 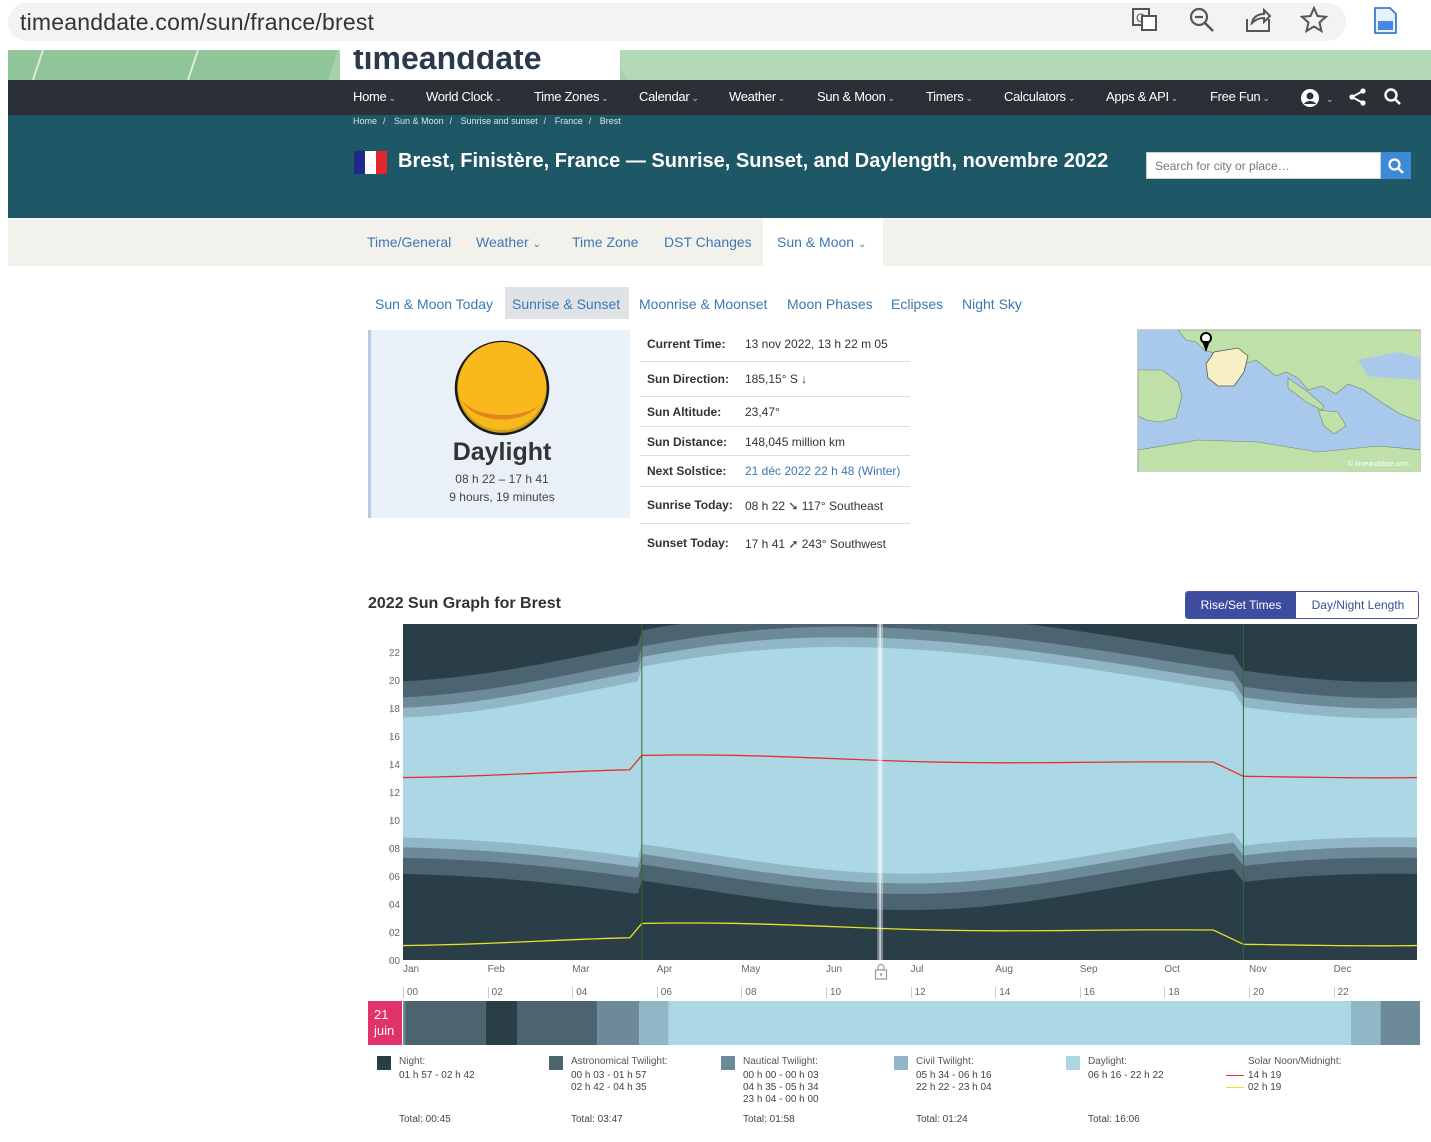 What do you see at coordinates (605, 242) in the screenshot?
I see `subnav-time-zone: Time Zone` at bounding box center [605, 242].